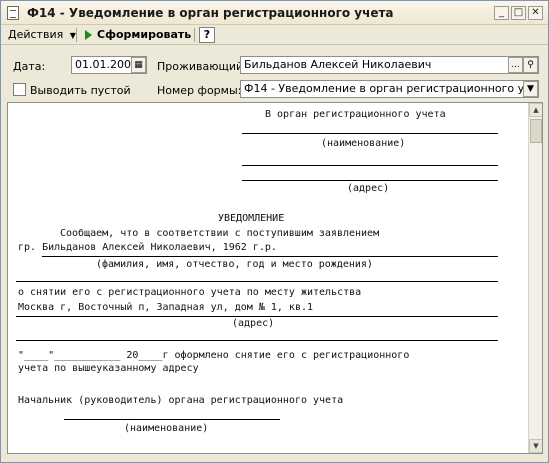  What do you see at coordinates (80, 90) in the screenshot?
I see `show-empty-label: Выводить пустой` at bounding box center [80, 90].